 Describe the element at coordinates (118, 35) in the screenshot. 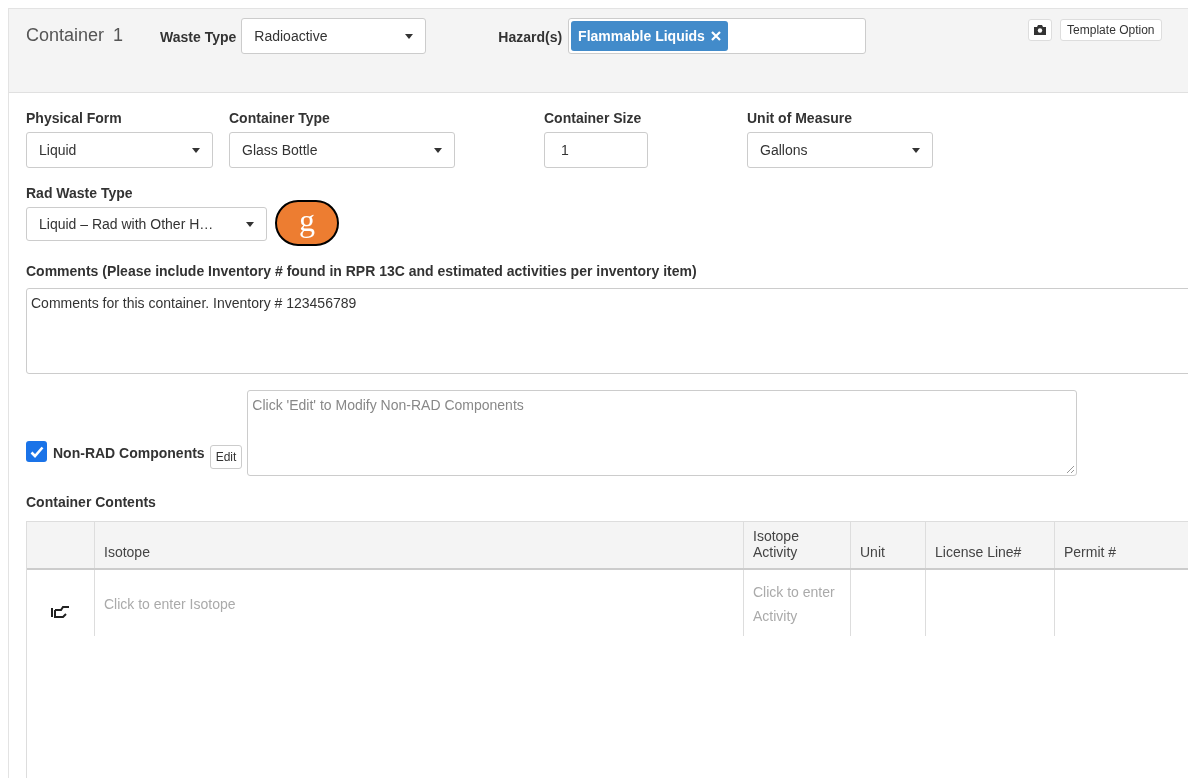

I see `container-number: 1` at that location.